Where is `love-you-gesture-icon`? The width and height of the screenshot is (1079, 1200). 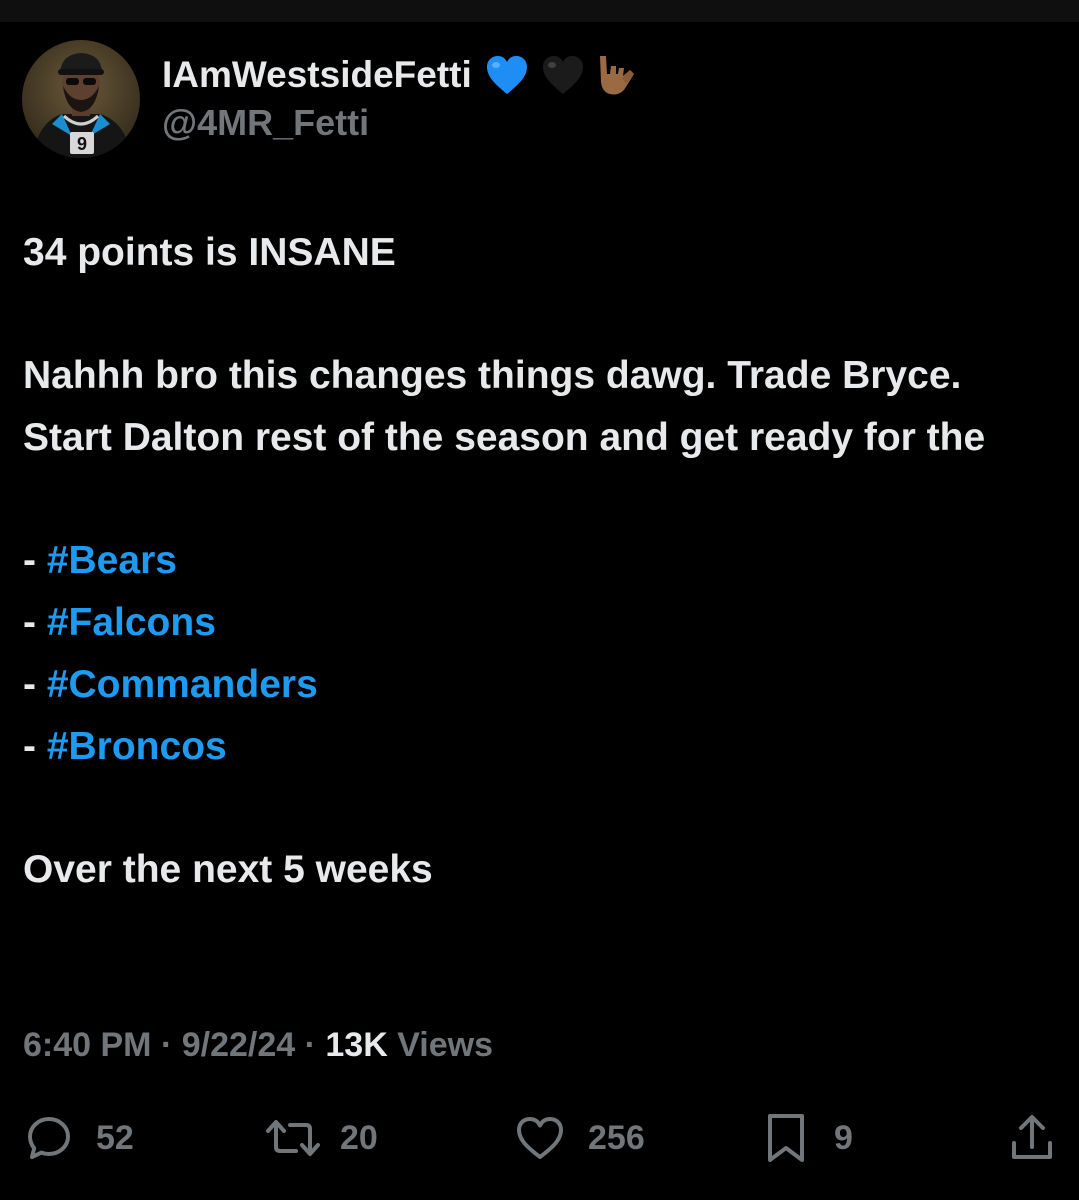 love-you-gesture-icon is located at coordinates (615, 75).